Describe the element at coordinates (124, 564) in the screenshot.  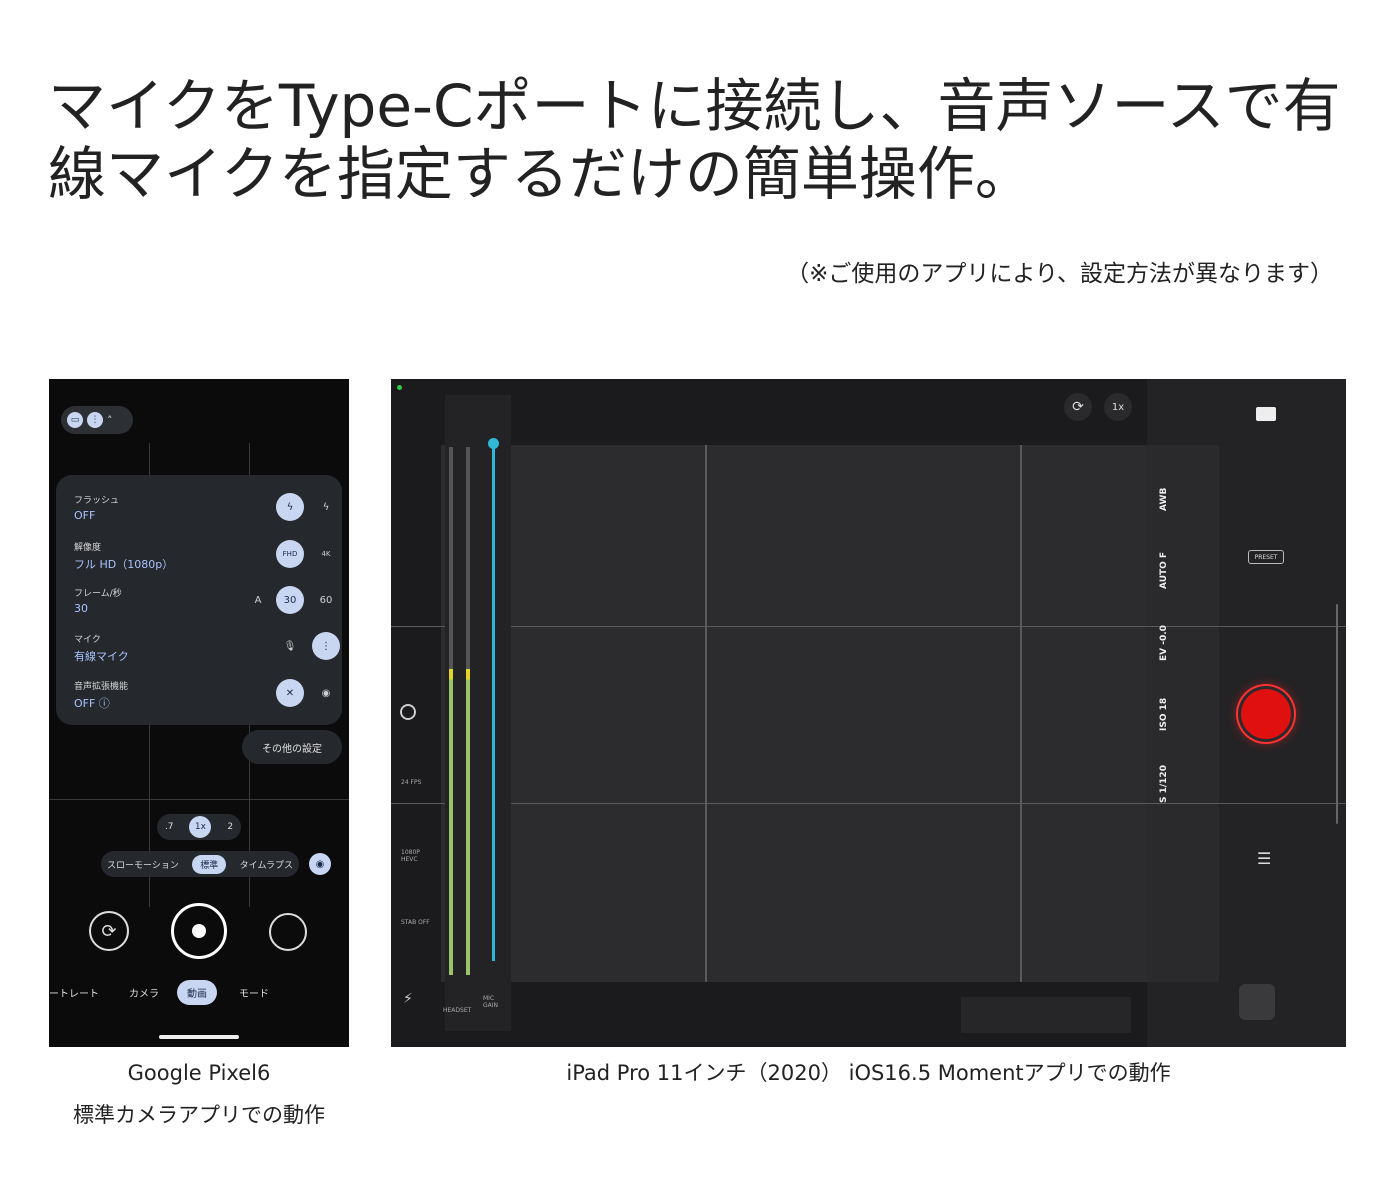
I see `setting-value: フル HD（1080p）` at that location.